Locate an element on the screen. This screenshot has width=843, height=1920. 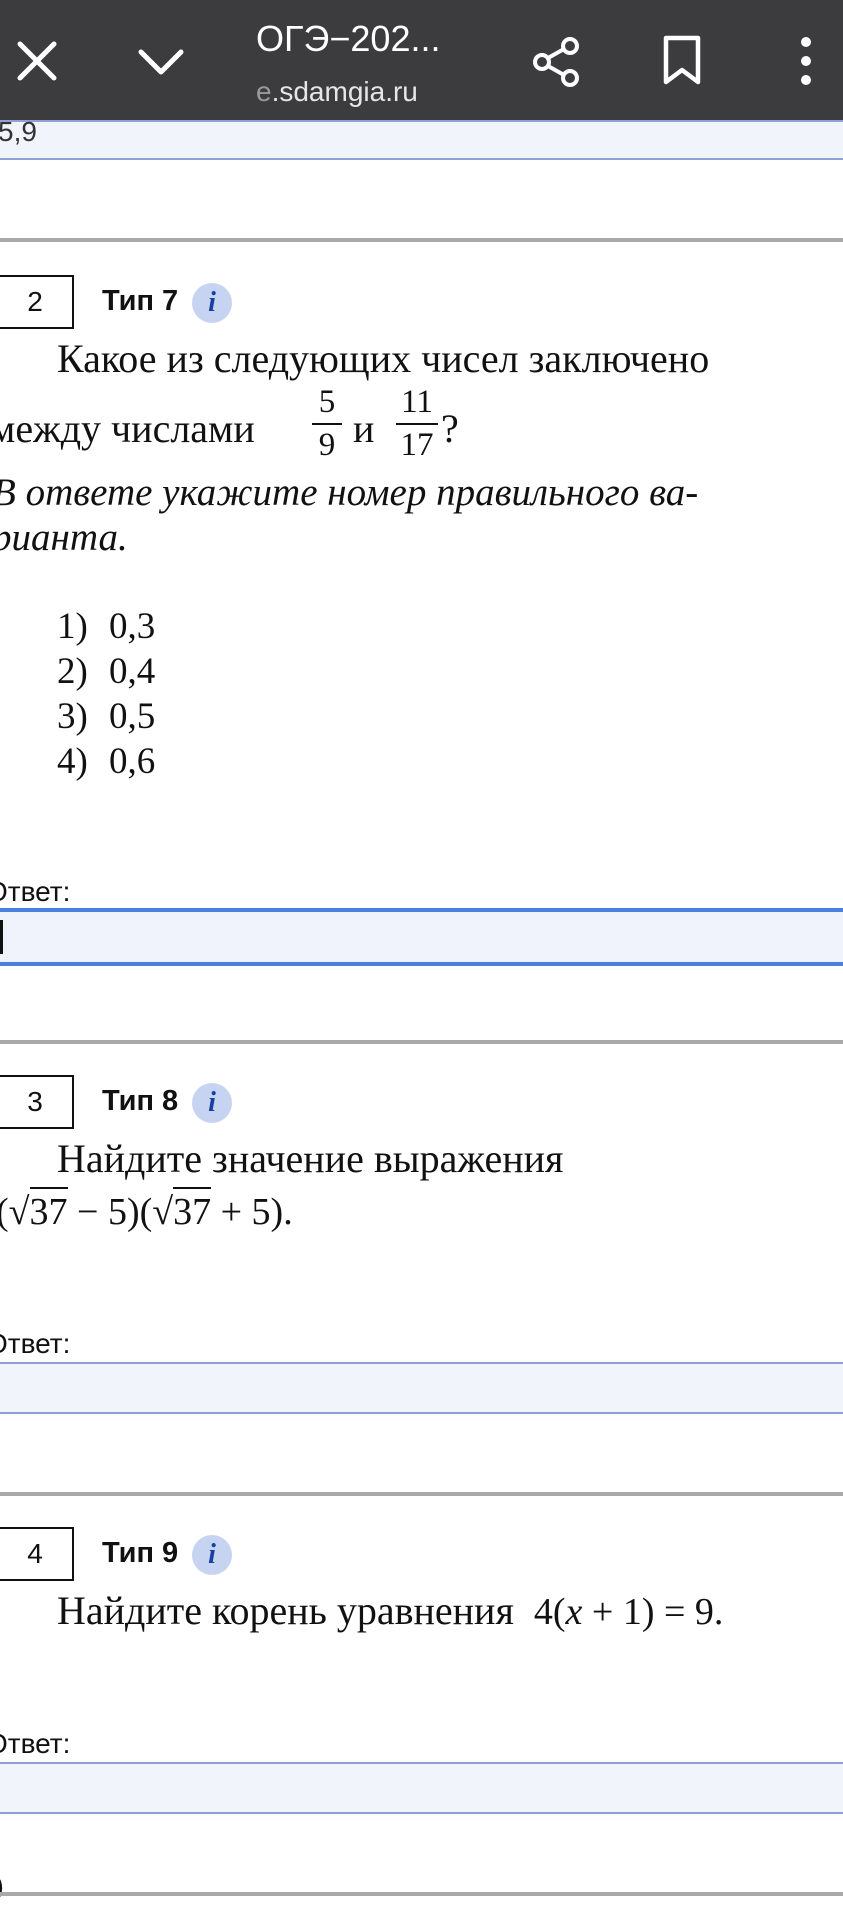
option-value: 0,6 is located at coordinates (132, 761).